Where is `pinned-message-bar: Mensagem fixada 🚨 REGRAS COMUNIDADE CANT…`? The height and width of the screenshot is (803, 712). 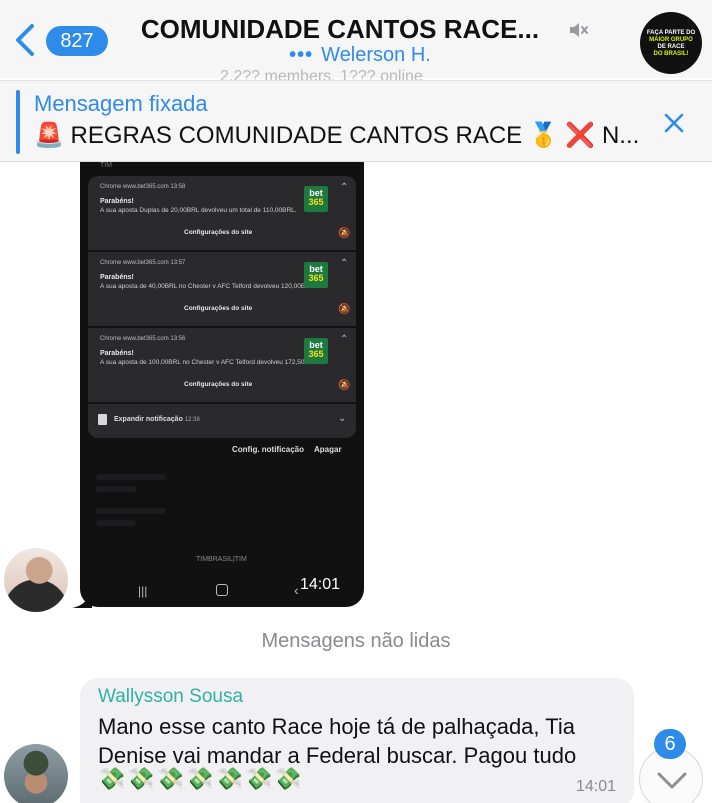
pinned-message-bar: Mensagem fixada 🚨 REGRAS COMUNIDADE CANT… is located at coordinates (356, 121).